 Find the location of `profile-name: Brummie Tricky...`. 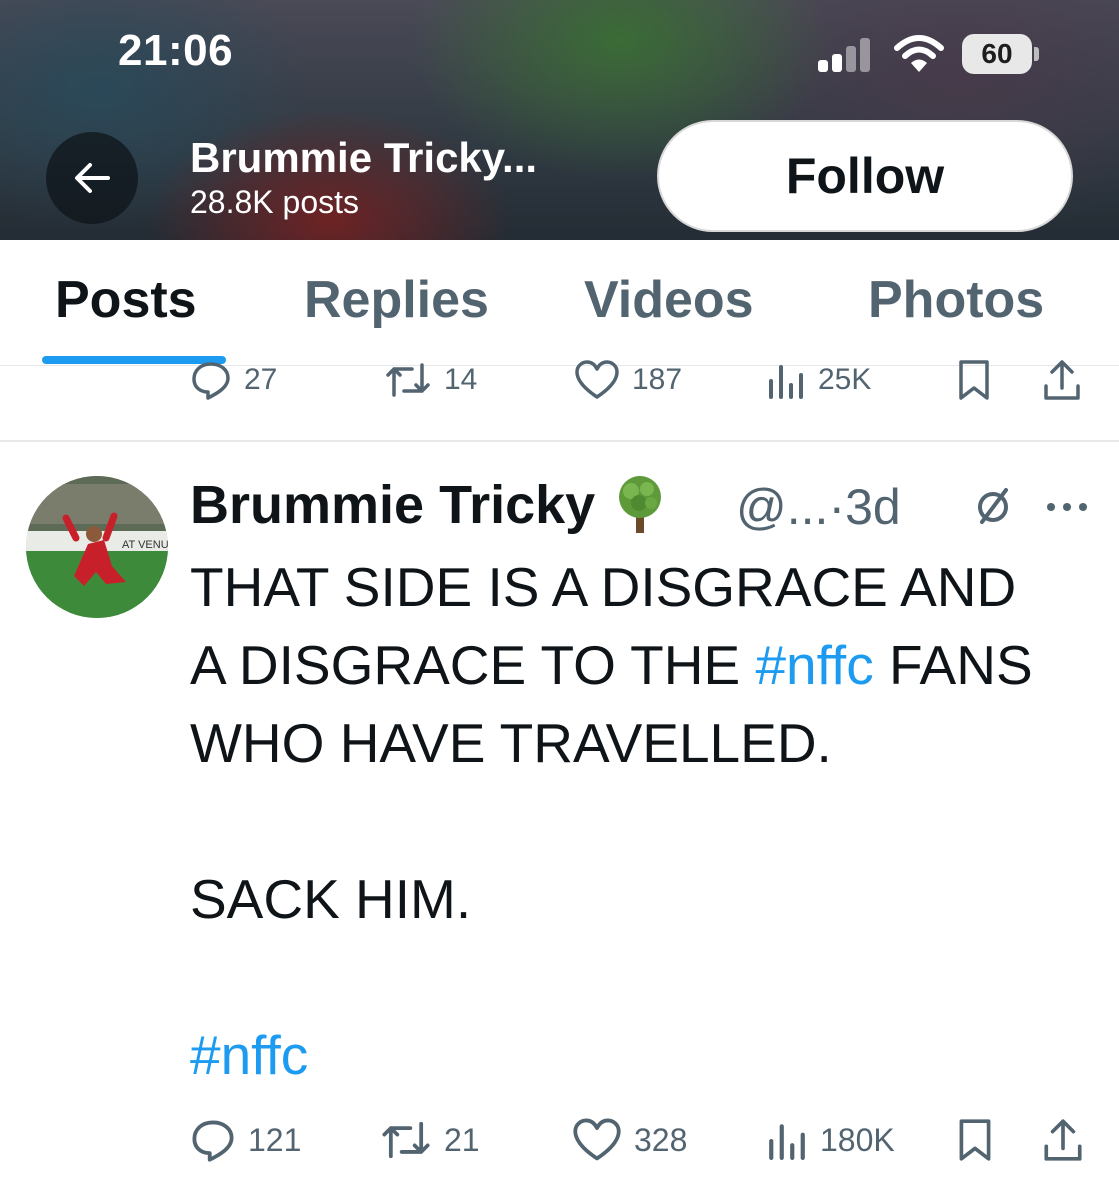

profile-name: Brummie Tricky... is located at coordinates (364, 157).